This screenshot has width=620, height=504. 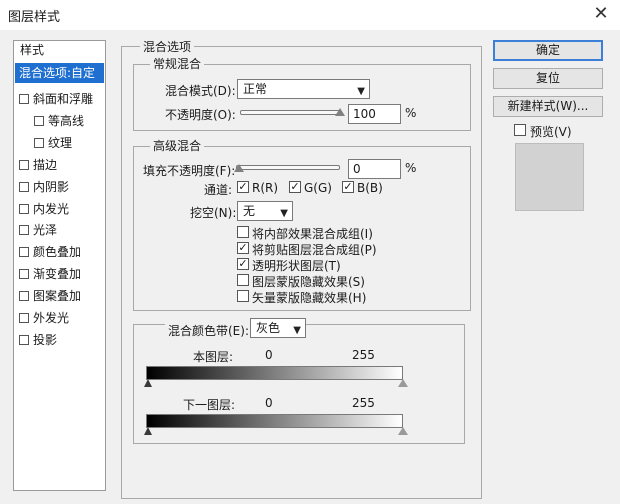 I want to click on underlying-layer-label: 下一图层:, so click(x=209, y=405).